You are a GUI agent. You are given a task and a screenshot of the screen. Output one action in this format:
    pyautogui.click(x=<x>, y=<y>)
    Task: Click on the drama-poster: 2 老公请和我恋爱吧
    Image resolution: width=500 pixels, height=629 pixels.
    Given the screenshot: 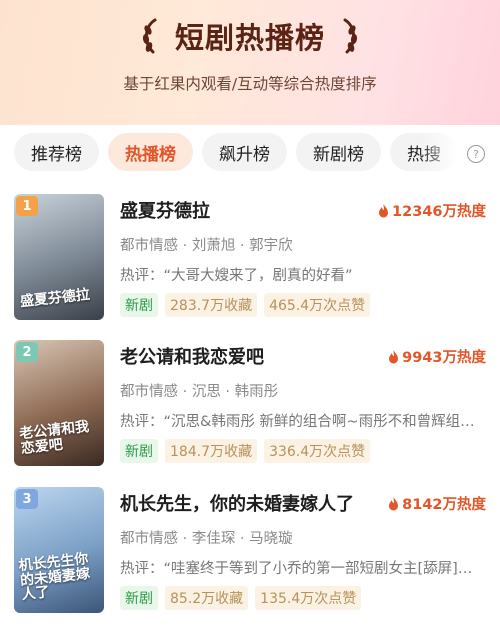 What is the action you would take?
    pyautogui.click(x=59, y=403)
    